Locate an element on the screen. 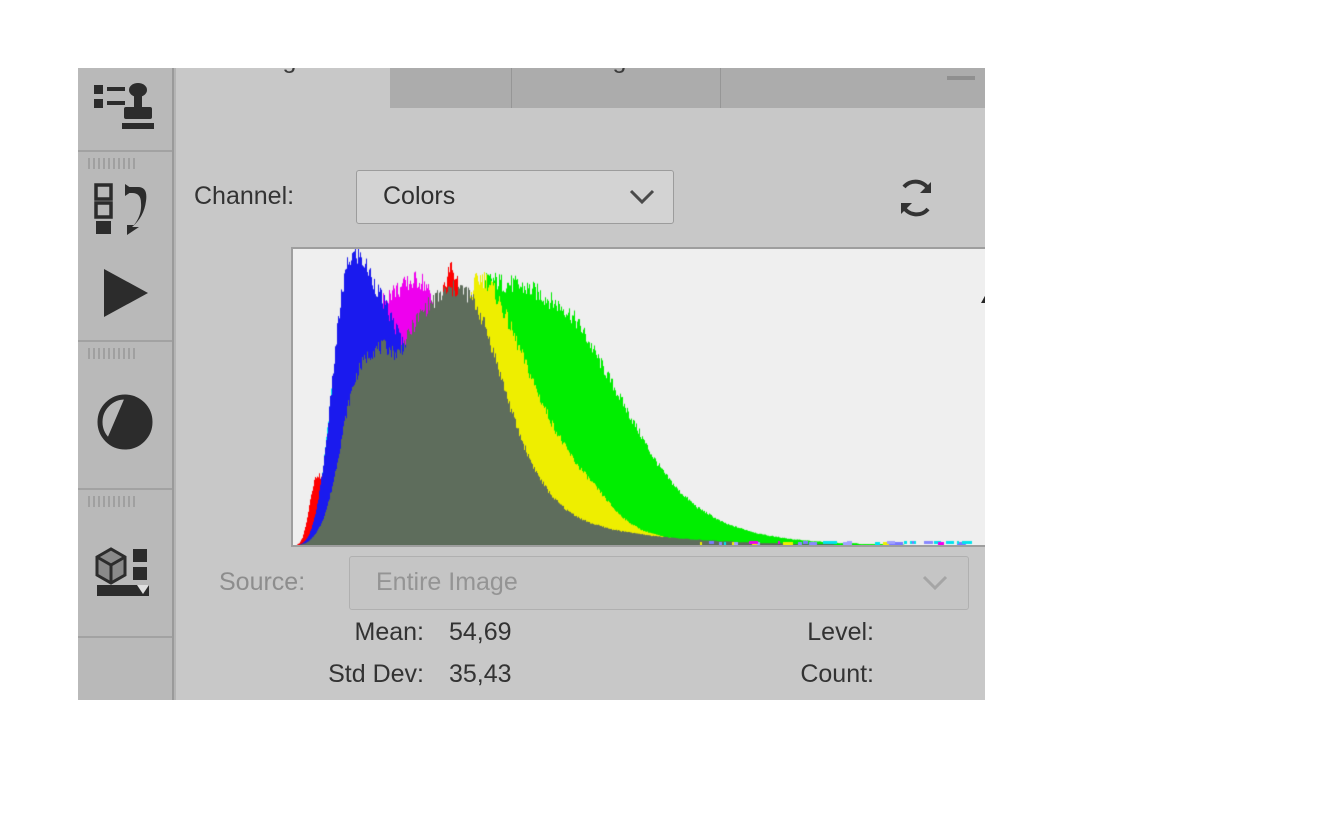 The height and width of the screenshot is (815, 1344). tab-navigator-label: Navigator is located at coordinates (616, 71).